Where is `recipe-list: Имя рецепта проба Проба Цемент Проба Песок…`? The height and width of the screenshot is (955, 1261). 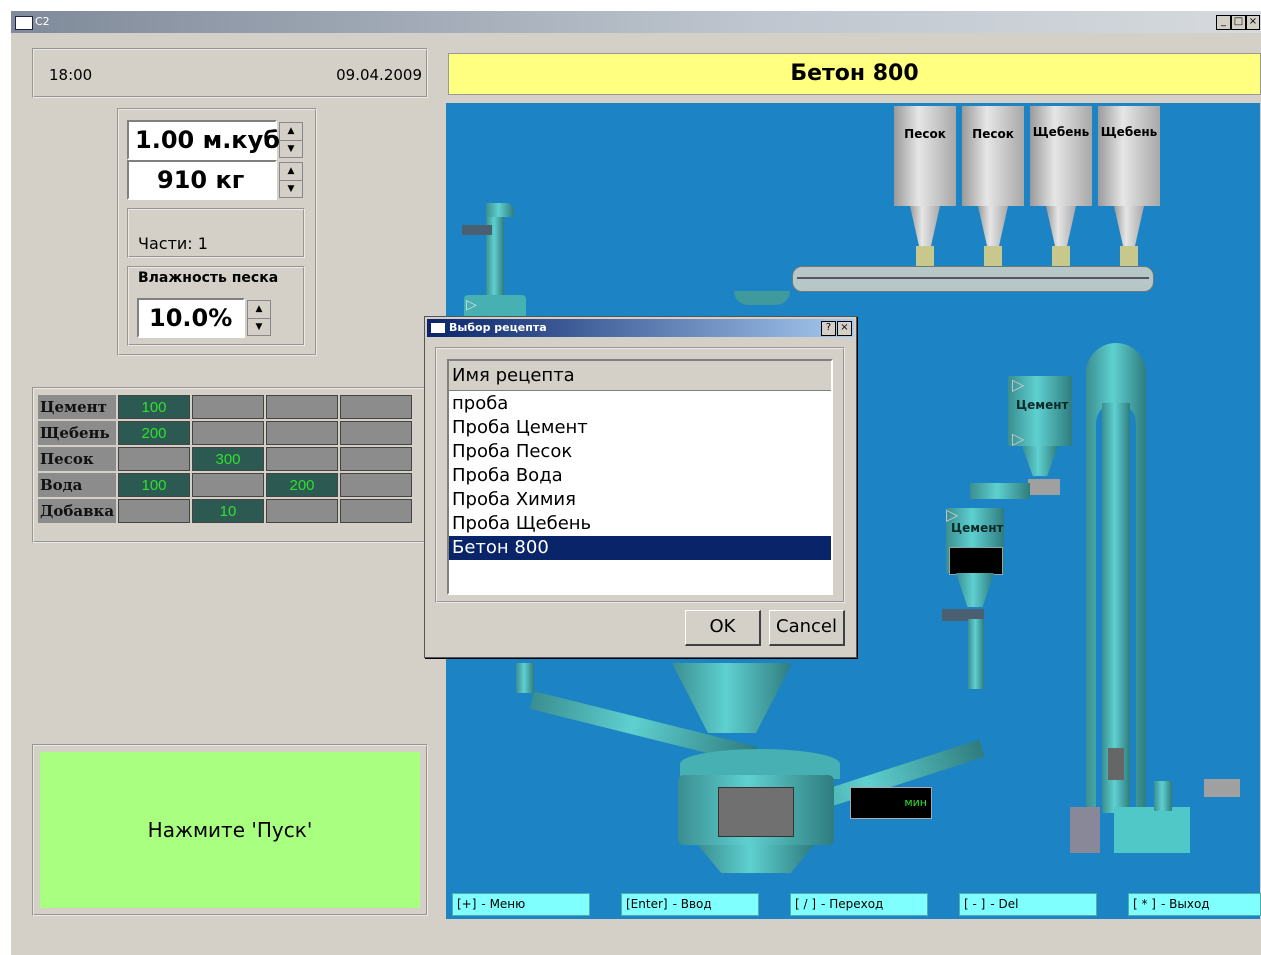
recipe-list: Имя рецепта проба Проба Цемент Проба Песок… is located at coordinates (640, 477).